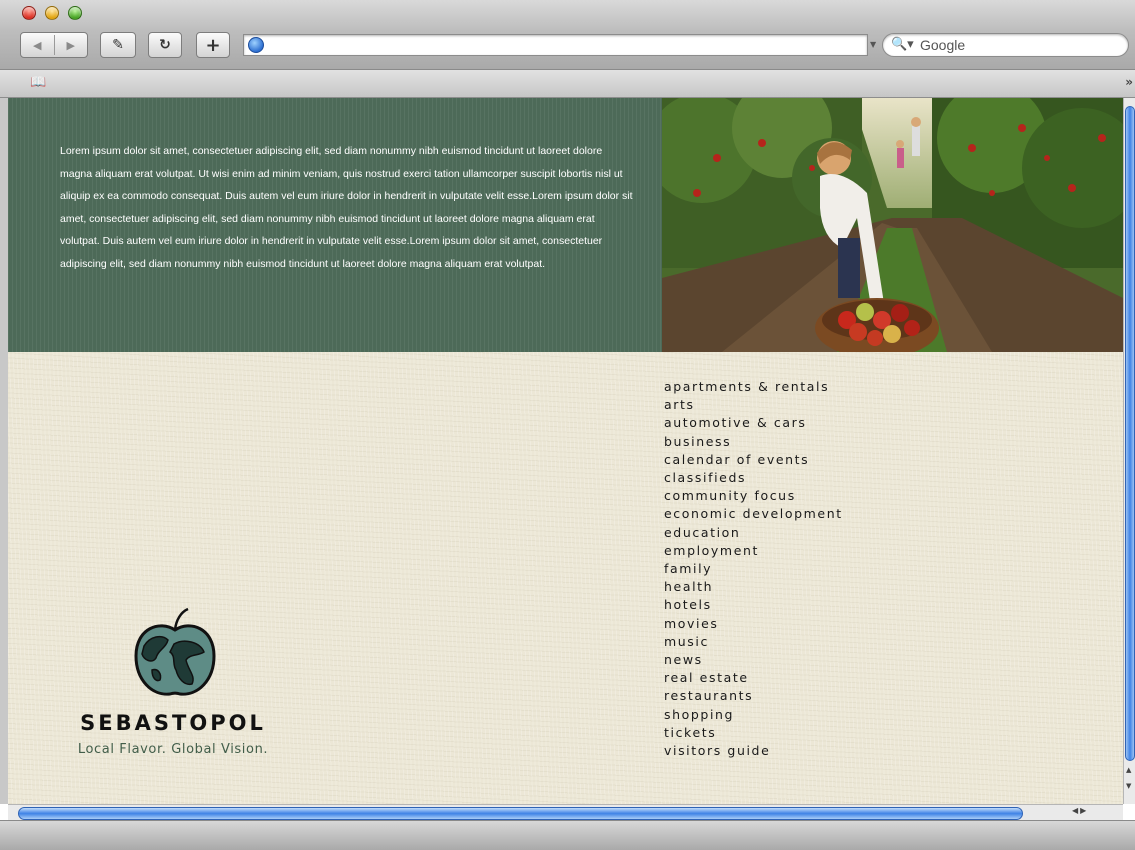  I want to click on edit-icon: ✎, so click(118, 45).